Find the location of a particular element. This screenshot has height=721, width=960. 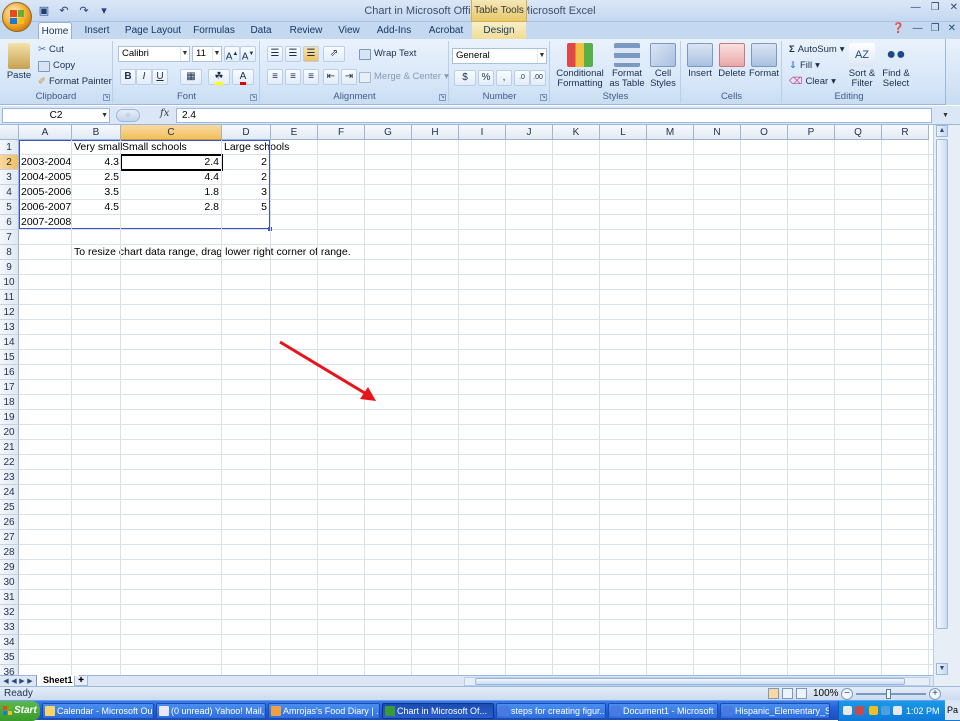

column-header-i: I is located at coordinates (482, 132).